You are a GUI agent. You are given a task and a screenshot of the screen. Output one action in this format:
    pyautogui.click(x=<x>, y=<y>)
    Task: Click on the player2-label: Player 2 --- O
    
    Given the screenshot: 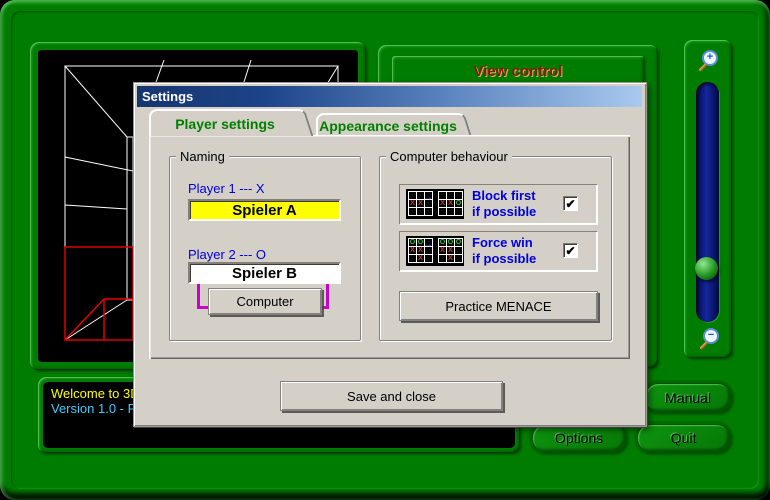 What is the action you would take?
    pyautogui.click(x=227, y=254)
    